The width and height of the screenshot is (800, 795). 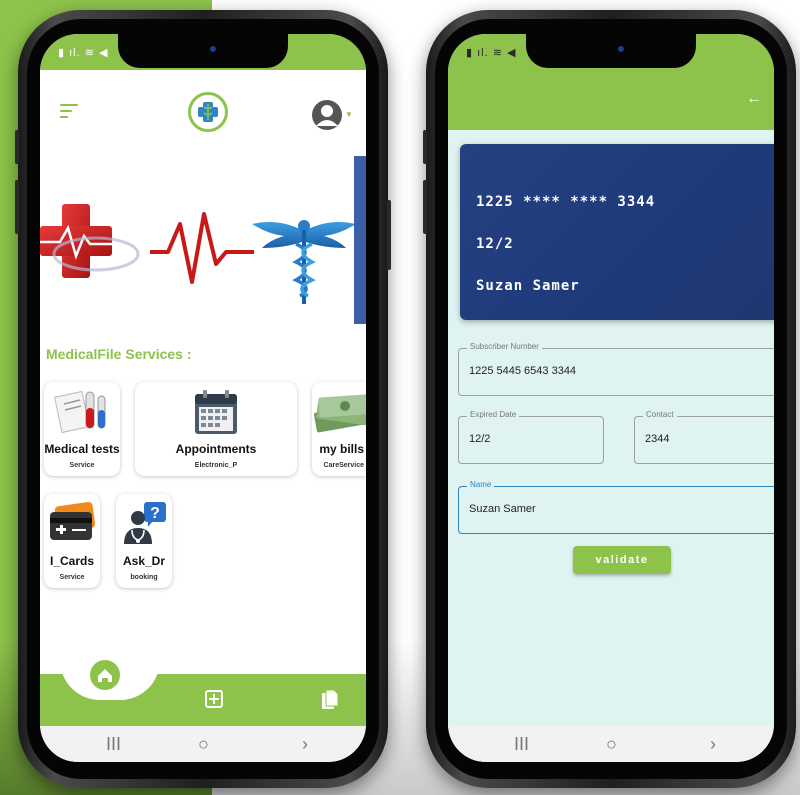 I want to click on field-value: 1225 5445 6543 3344, so click(x=523, y=371).